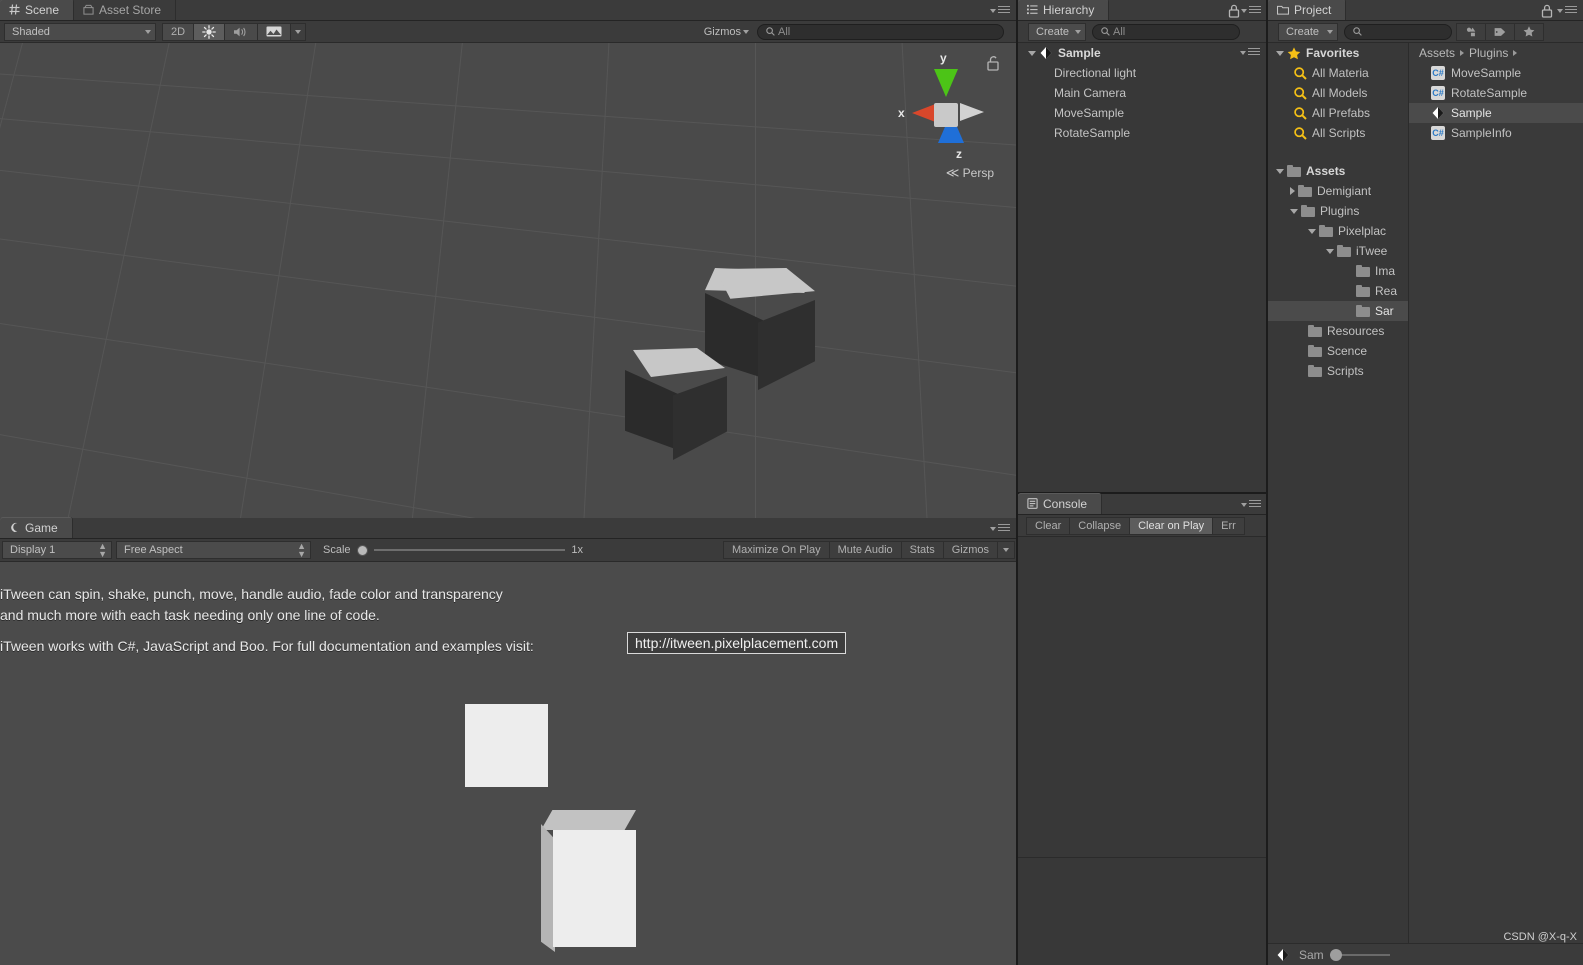 The image size is (1583, 965). Describe the element at coordinates (125, 10) in the screenshot. I see `tab-asset-store: Asset Store` at that location.